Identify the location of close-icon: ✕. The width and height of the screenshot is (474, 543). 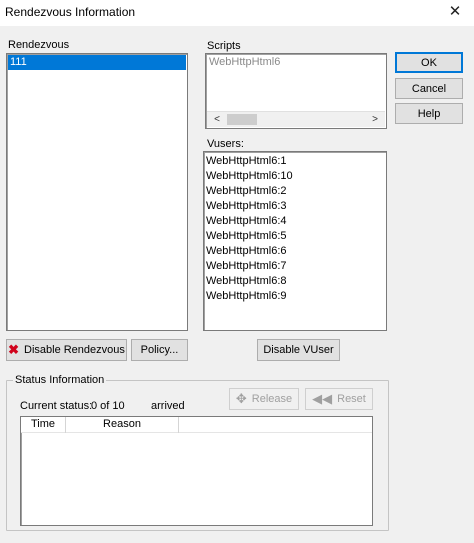
(455, 12).